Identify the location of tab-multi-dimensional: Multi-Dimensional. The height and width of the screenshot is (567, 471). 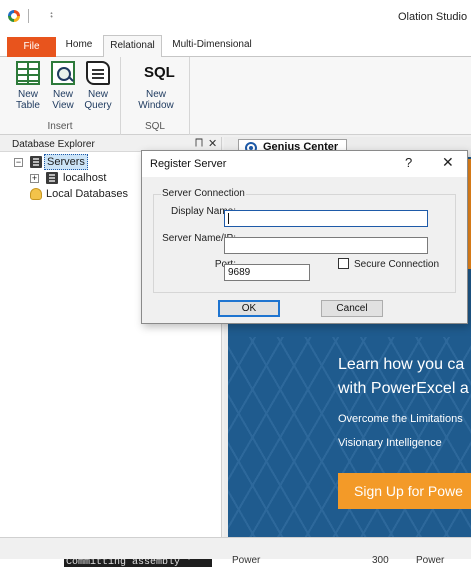
(212, 46).